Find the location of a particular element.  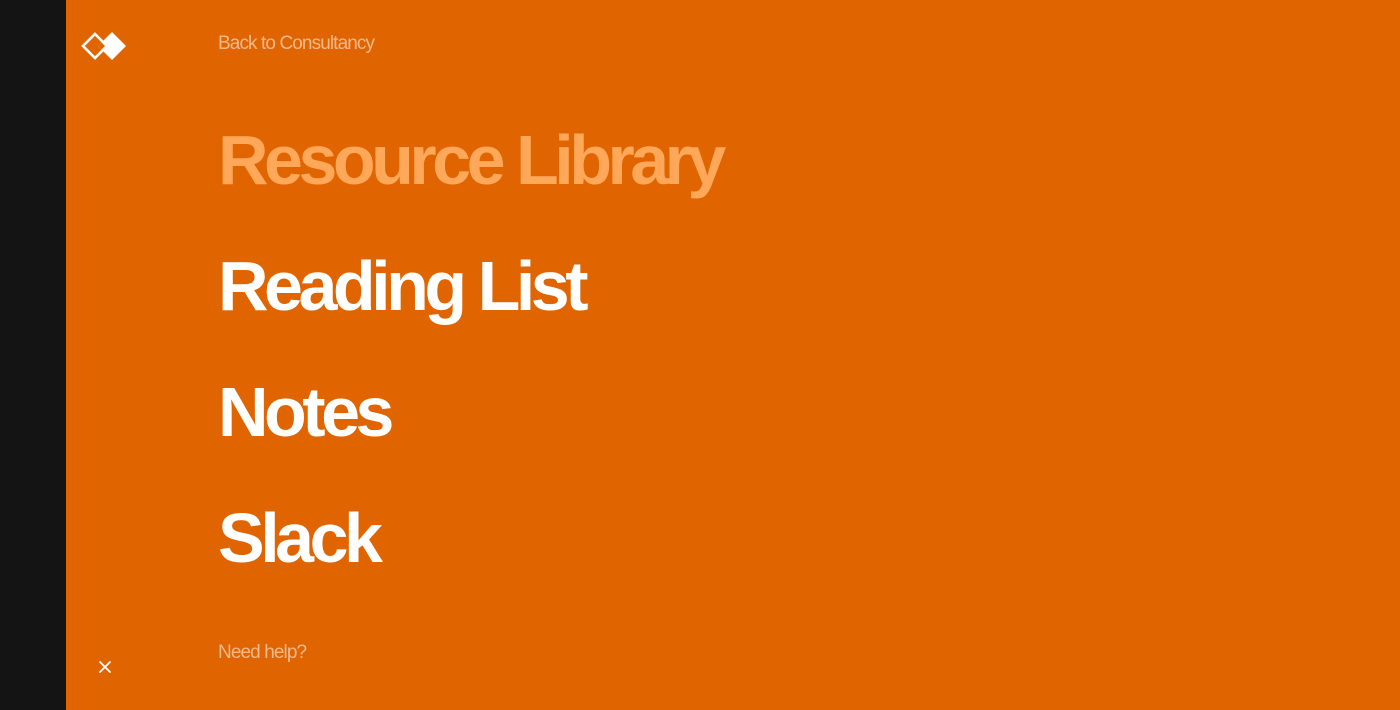

back-to-consultancy-link: Back to Consultancy is located at coordinates (296, 44).